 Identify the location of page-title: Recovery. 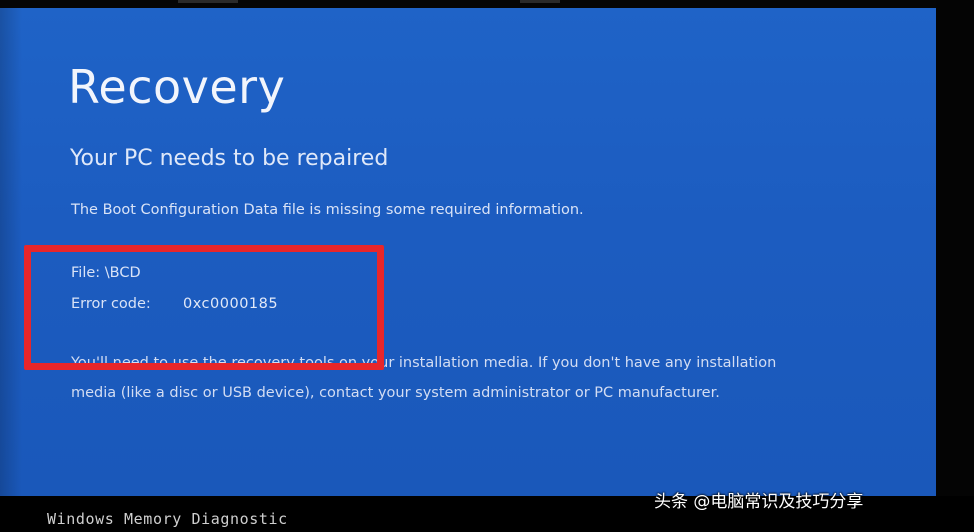
(177, 87).